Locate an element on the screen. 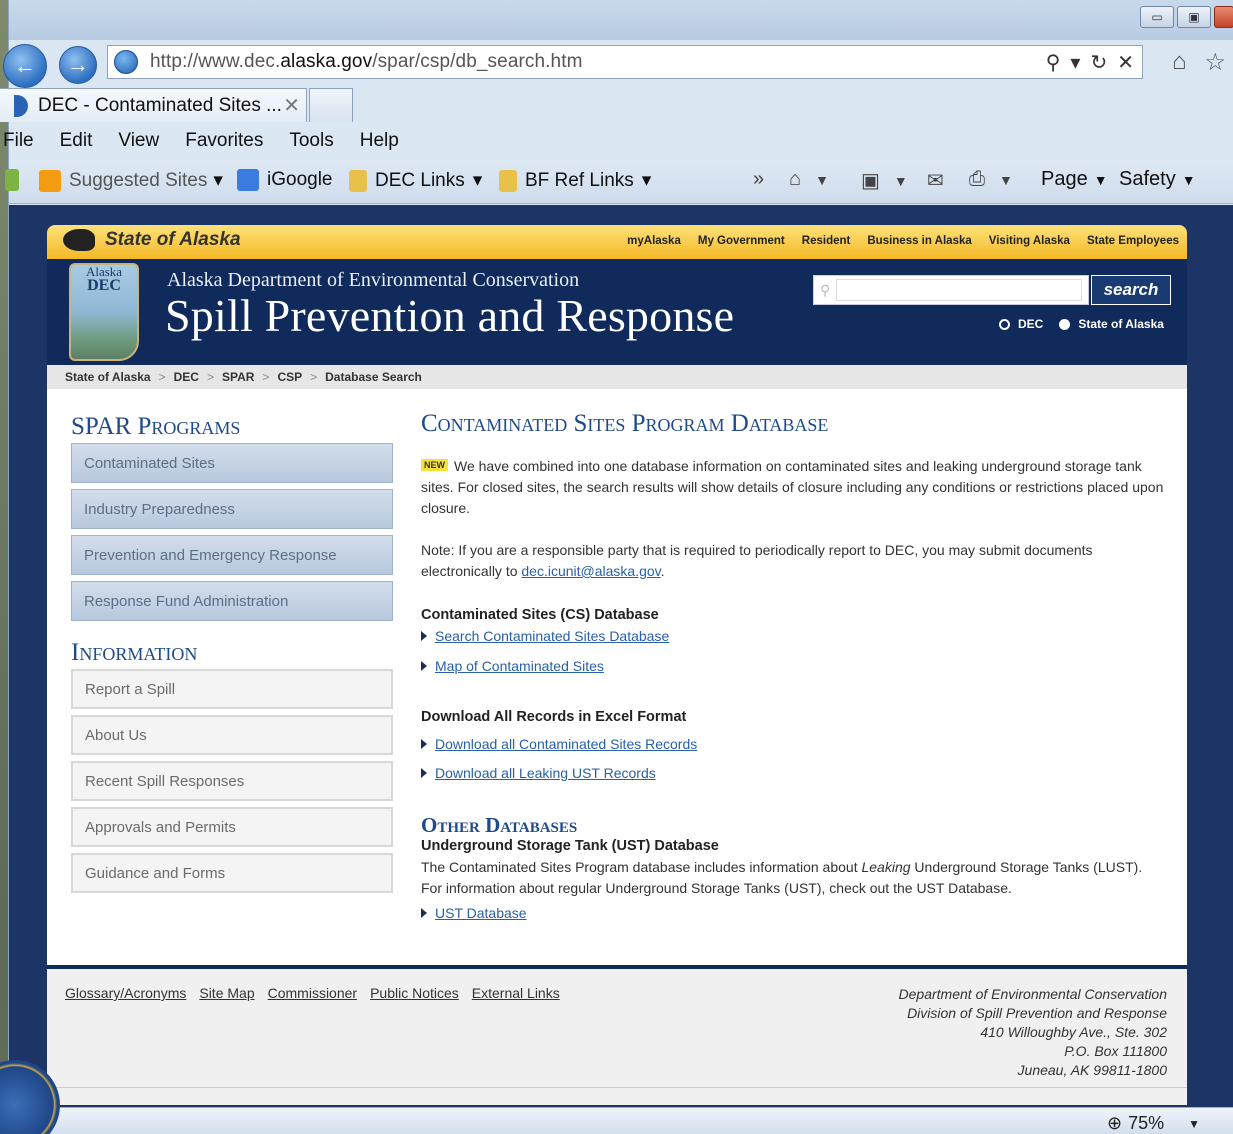 This screenshot has height=1134, width=1233. site-search-field: ⚲ is located at coordinates (951, 290).